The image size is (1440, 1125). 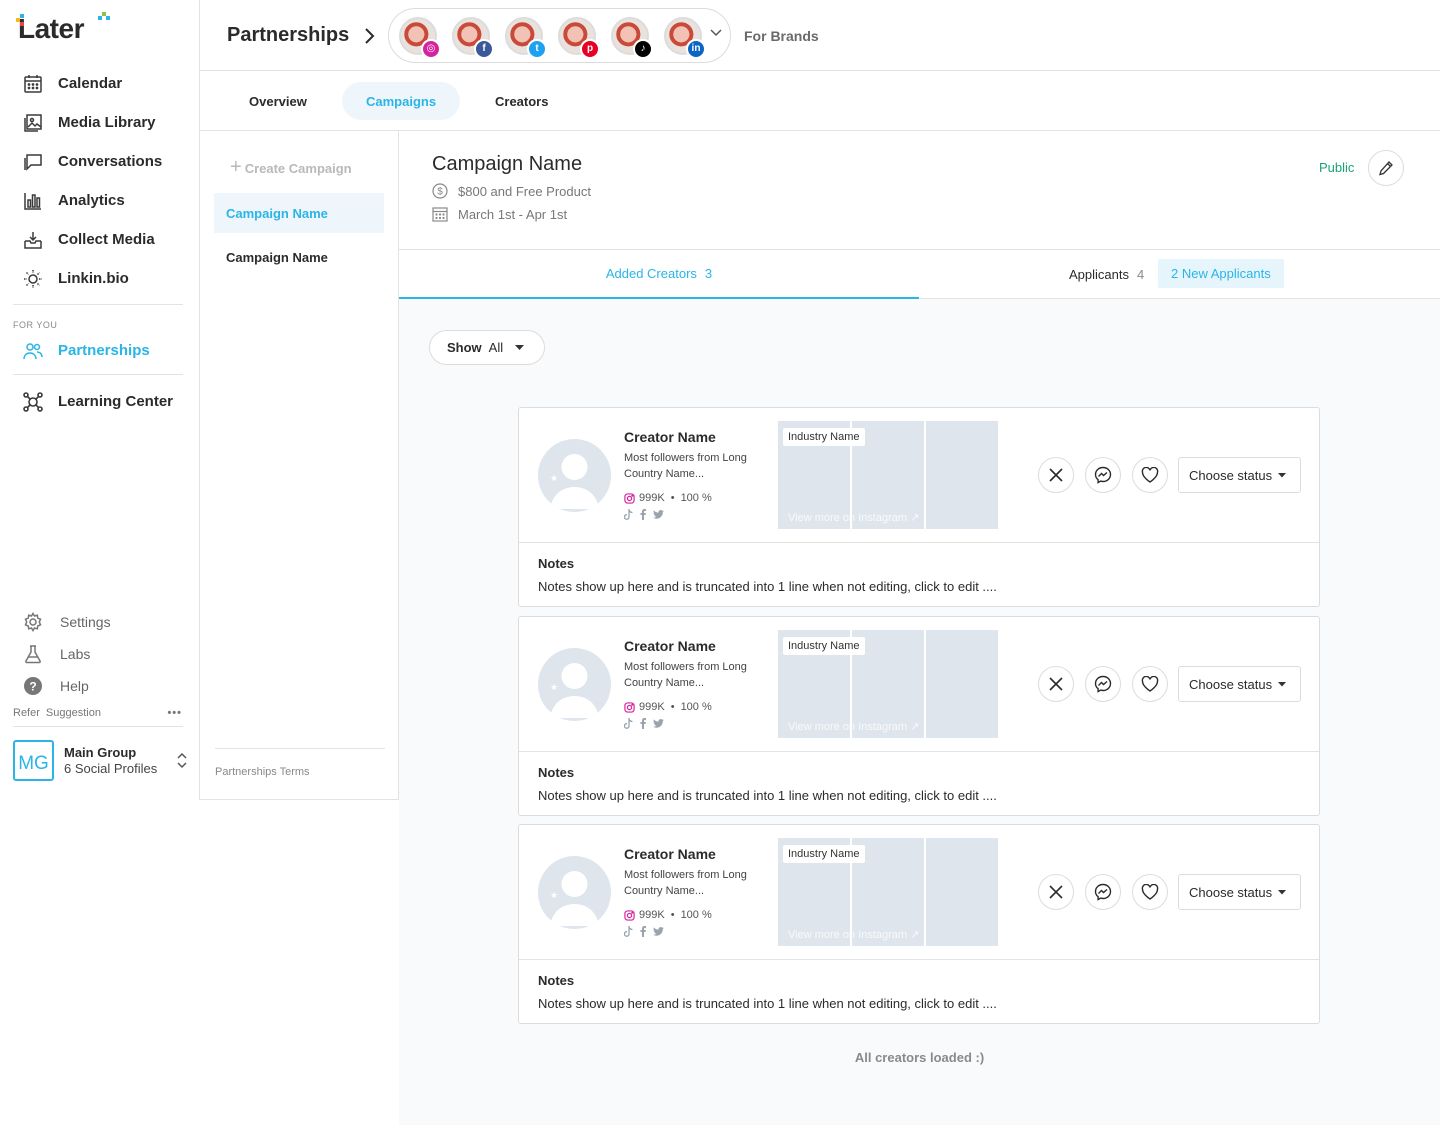 What do you see at coordinates (98, 304) in the screenshot?
I see `sidebar-divider` at bounding box center [98, 304].